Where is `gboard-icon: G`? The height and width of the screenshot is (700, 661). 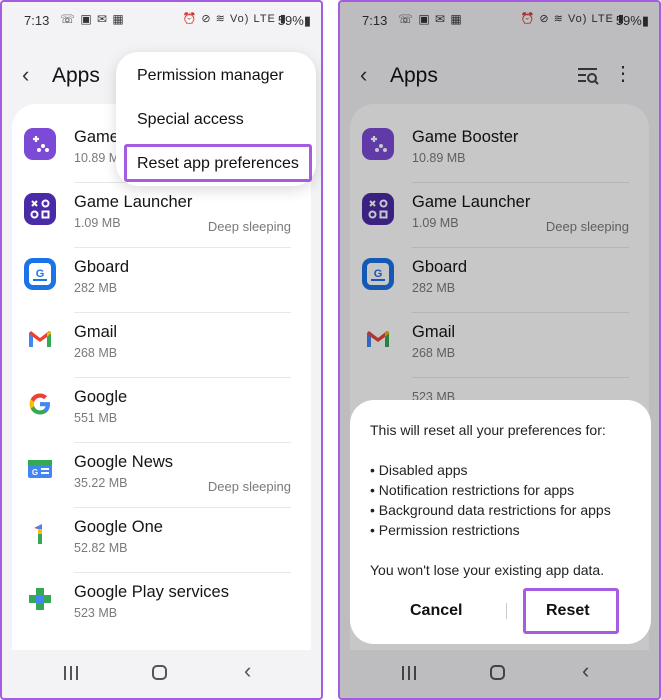 gboard-icon: G is located at coordinates (40, 274).